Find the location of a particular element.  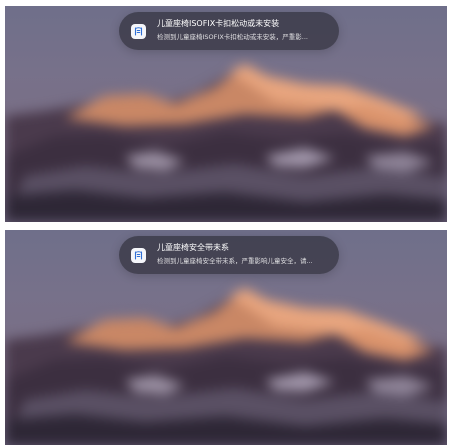

notification-title: 儿童座椅安全带未系 is located at coordinates (193, 247).